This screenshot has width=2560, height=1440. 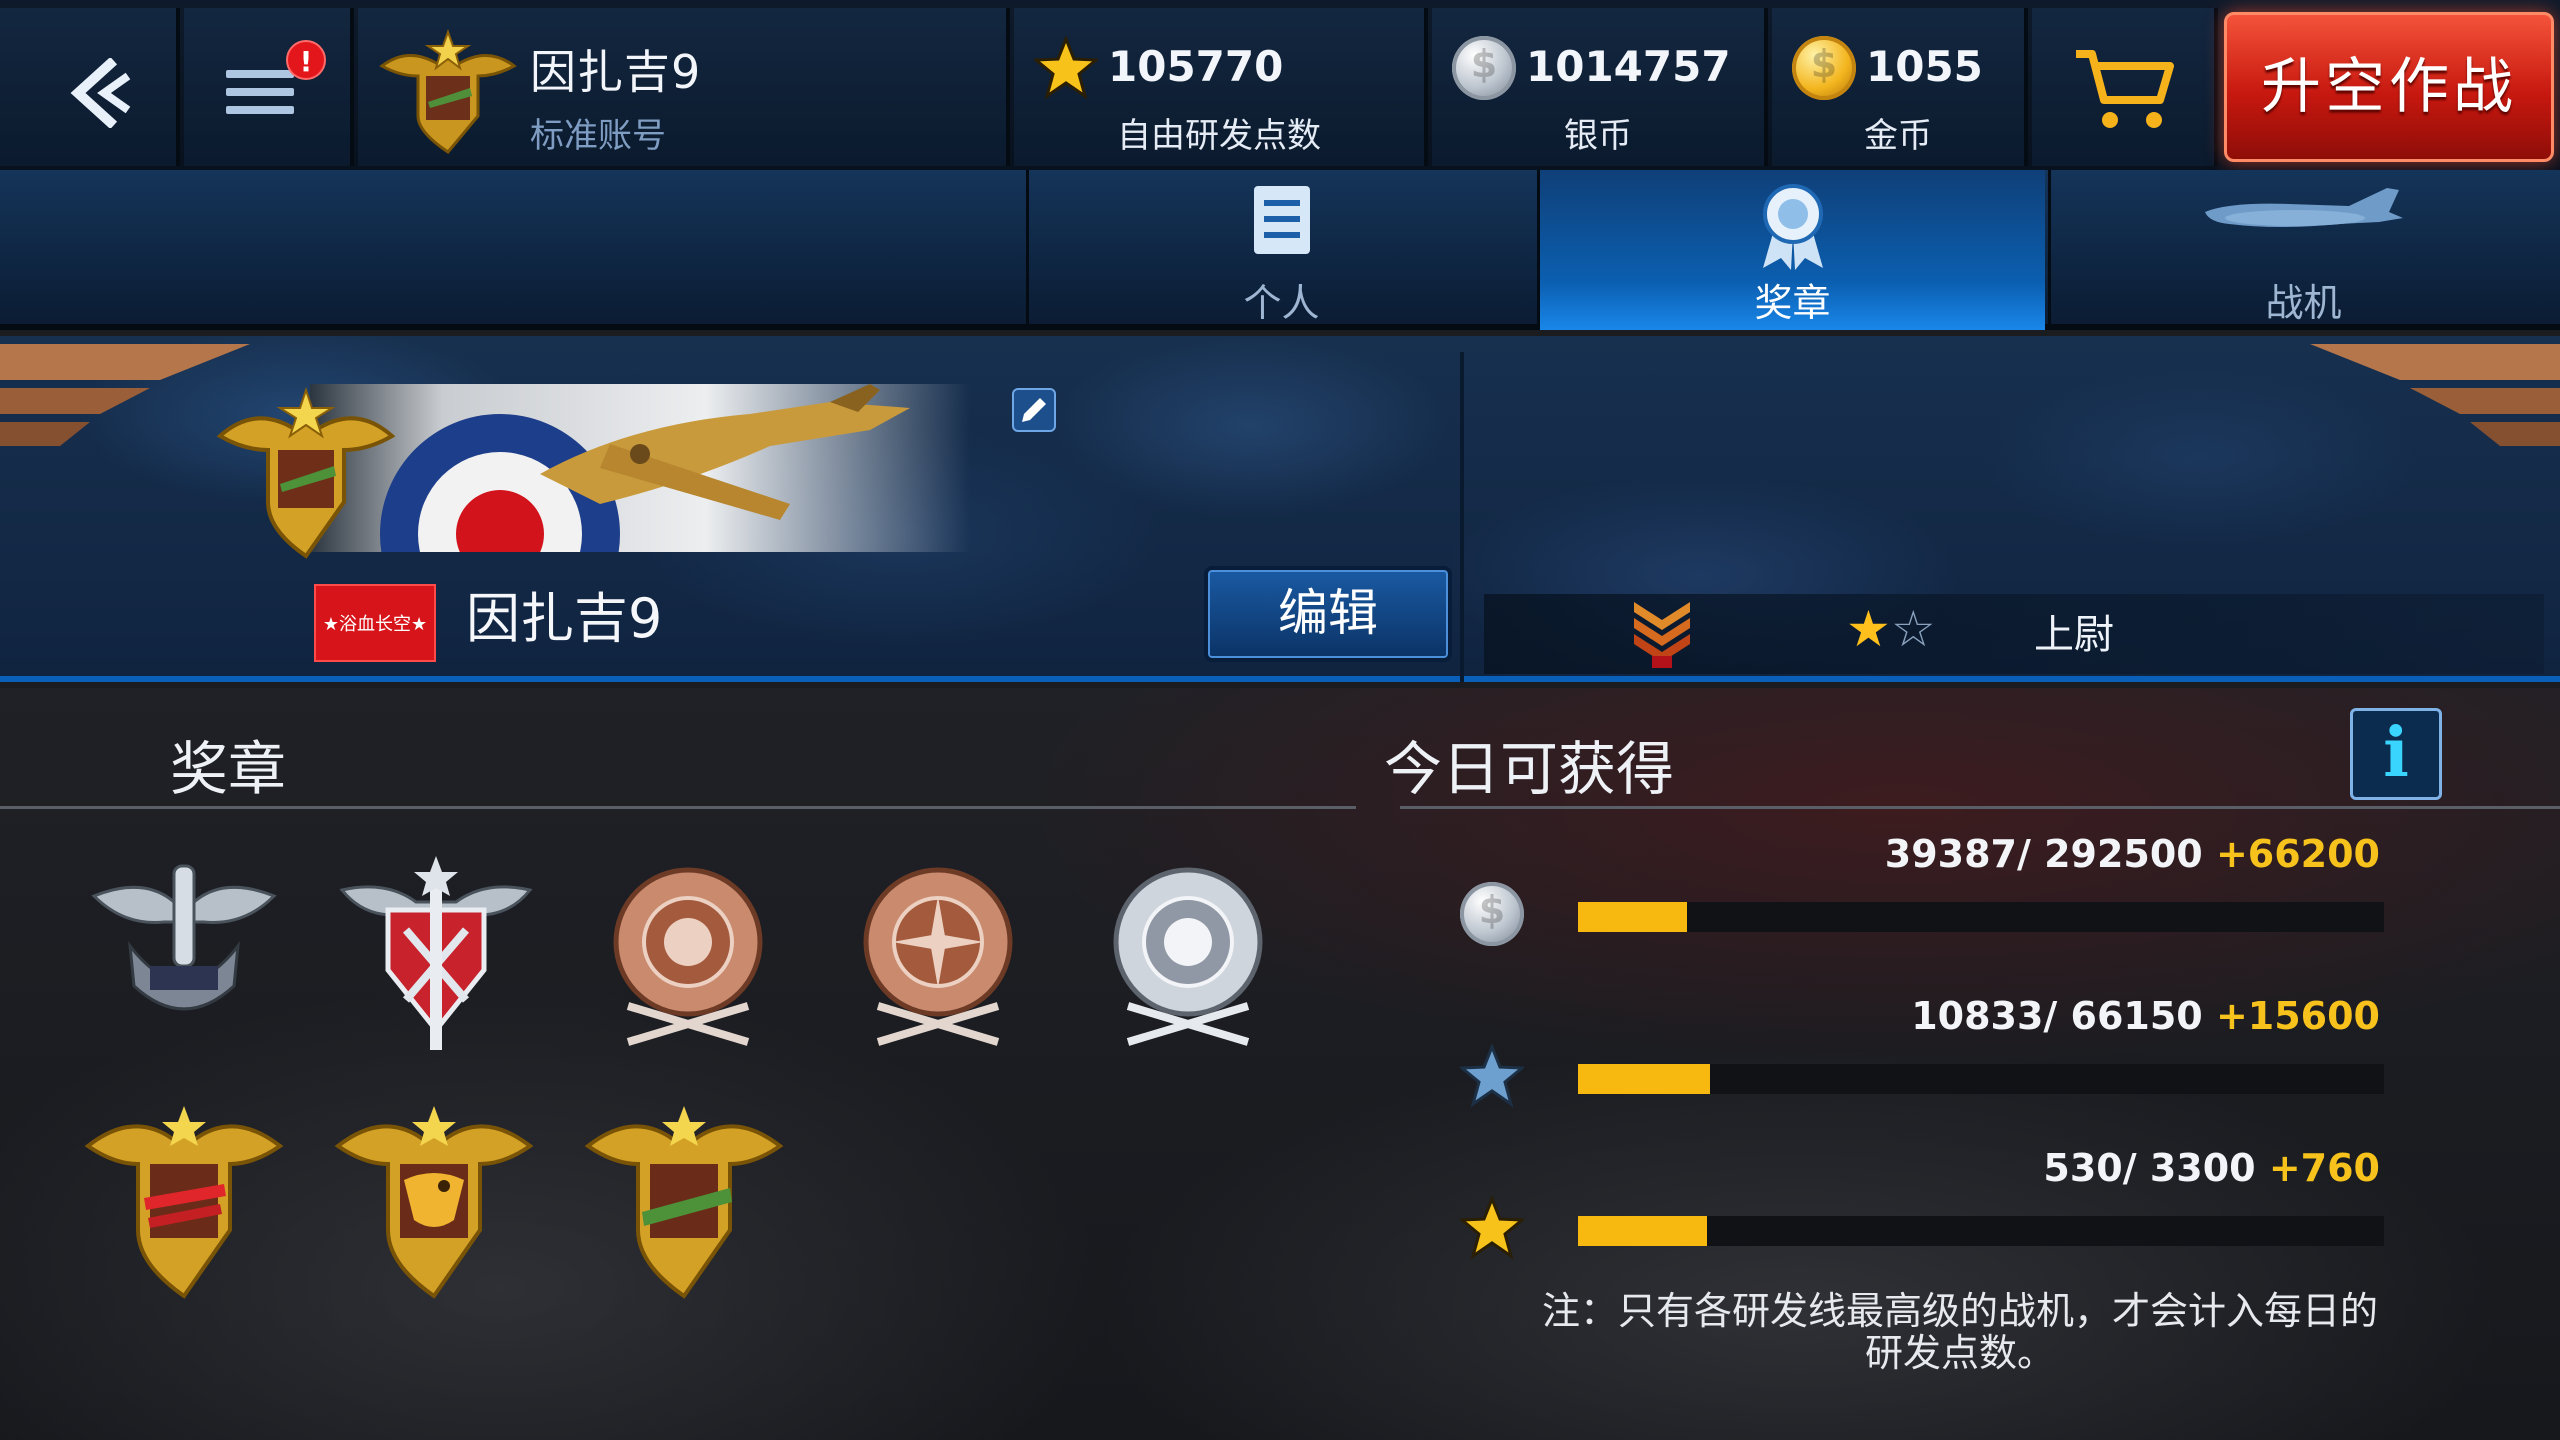 What do you see at coordinates (306, 470) in the screenshot?
I see `profile-emblem-icon` at bounding box center [306, 470].